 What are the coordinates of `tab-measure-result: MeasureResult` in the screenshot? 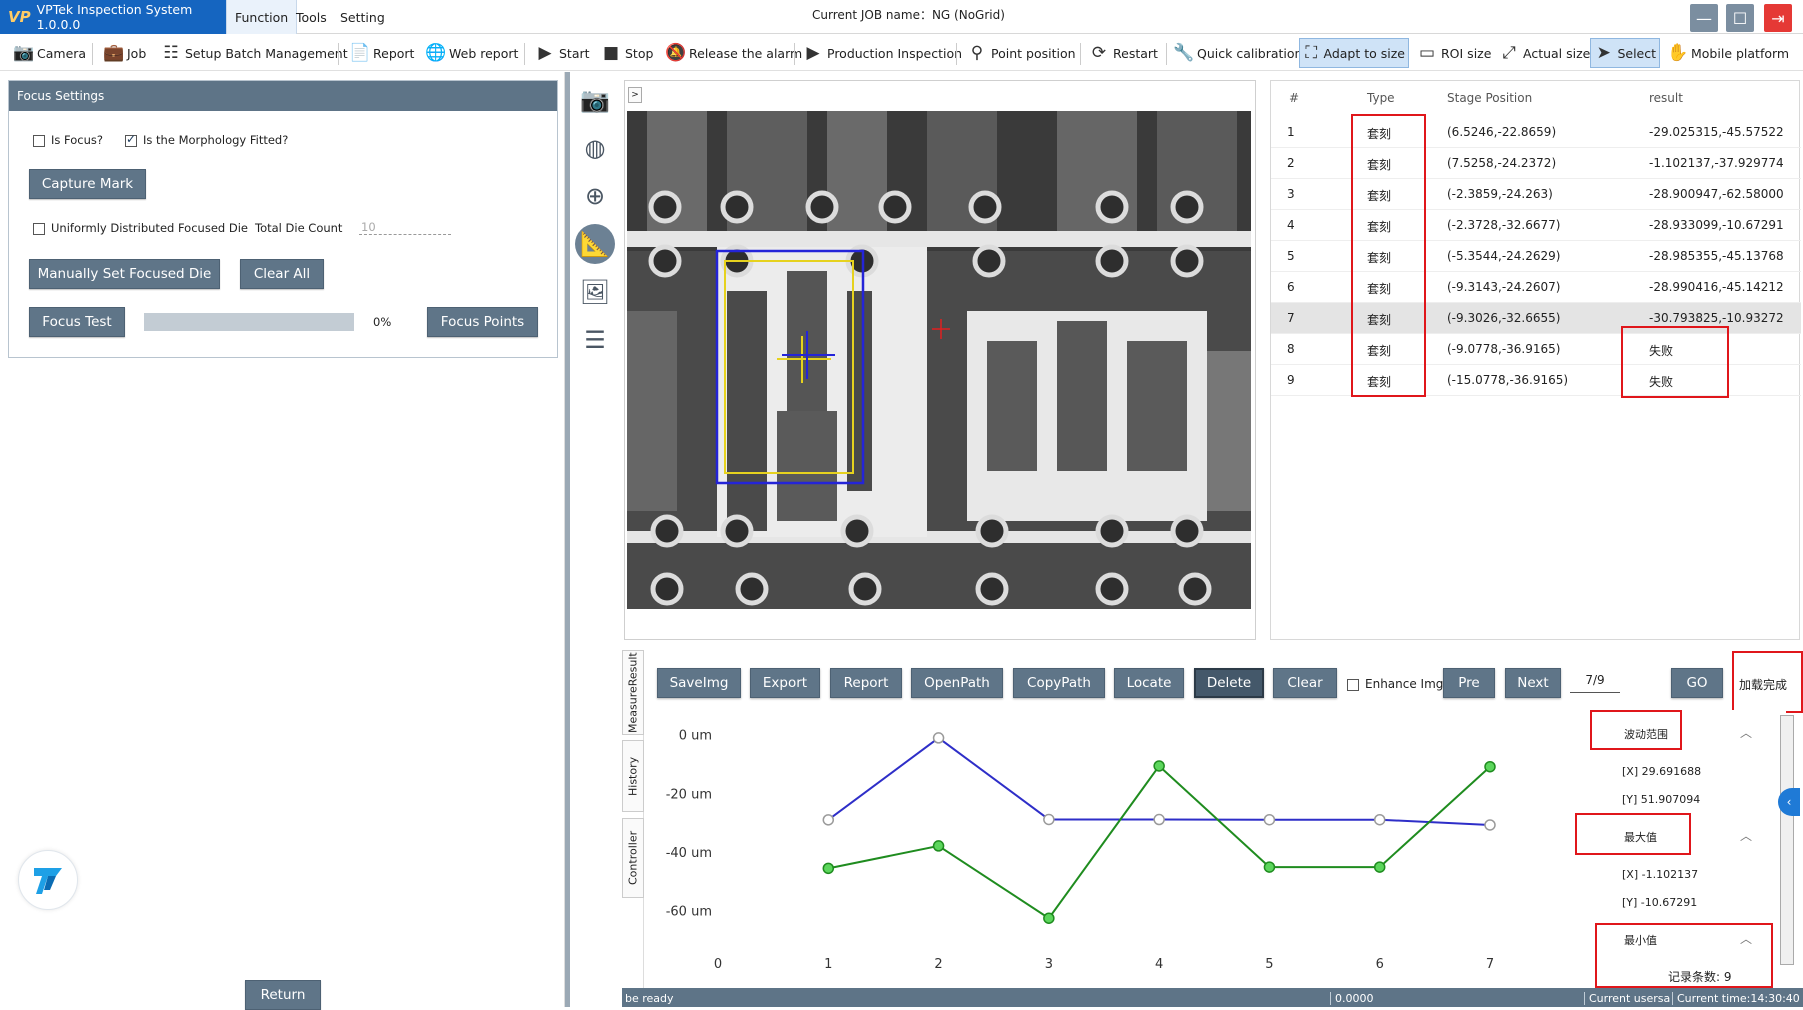 It's located at (633, 692).